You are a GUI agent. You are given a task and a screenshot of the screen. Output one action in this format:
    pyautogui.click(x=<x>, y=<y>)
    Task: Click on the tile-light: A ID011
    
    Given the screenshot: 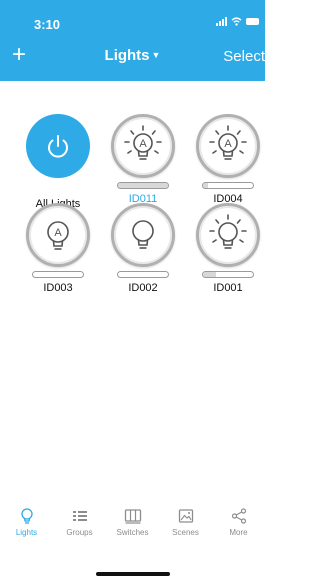 What is the action you would take?
    pyautogui.click(x=143, y=159)
    